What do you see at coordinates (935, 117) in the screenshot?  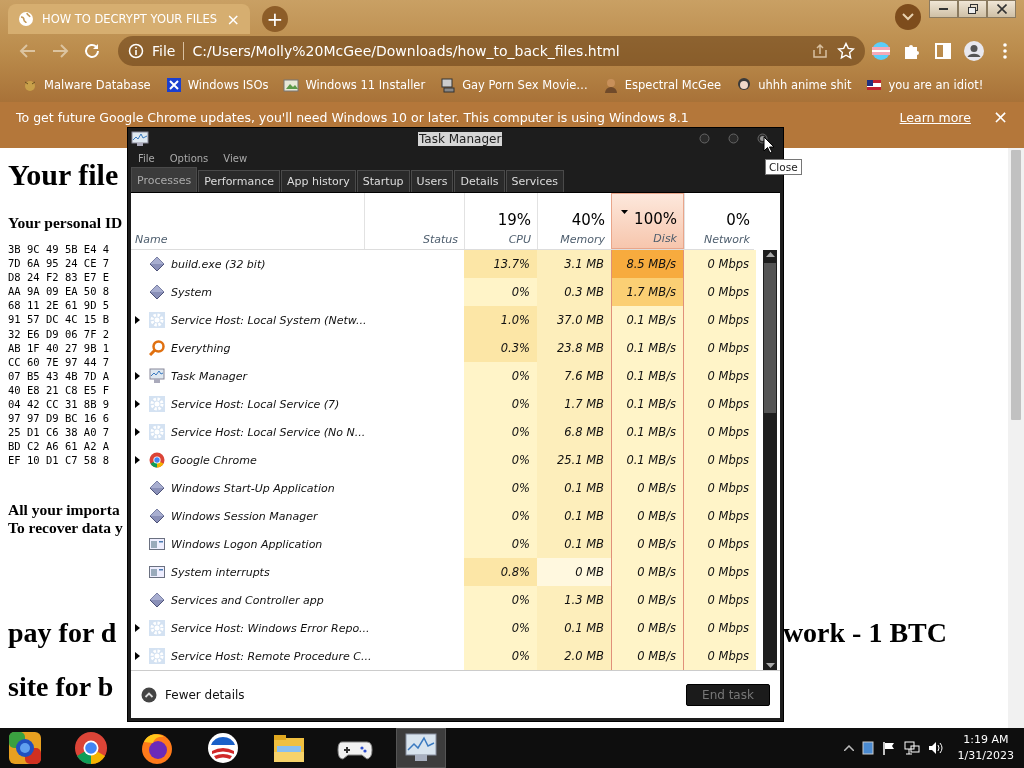 I see `learn-more-link: Learn more` at bounding box center [935, 117].